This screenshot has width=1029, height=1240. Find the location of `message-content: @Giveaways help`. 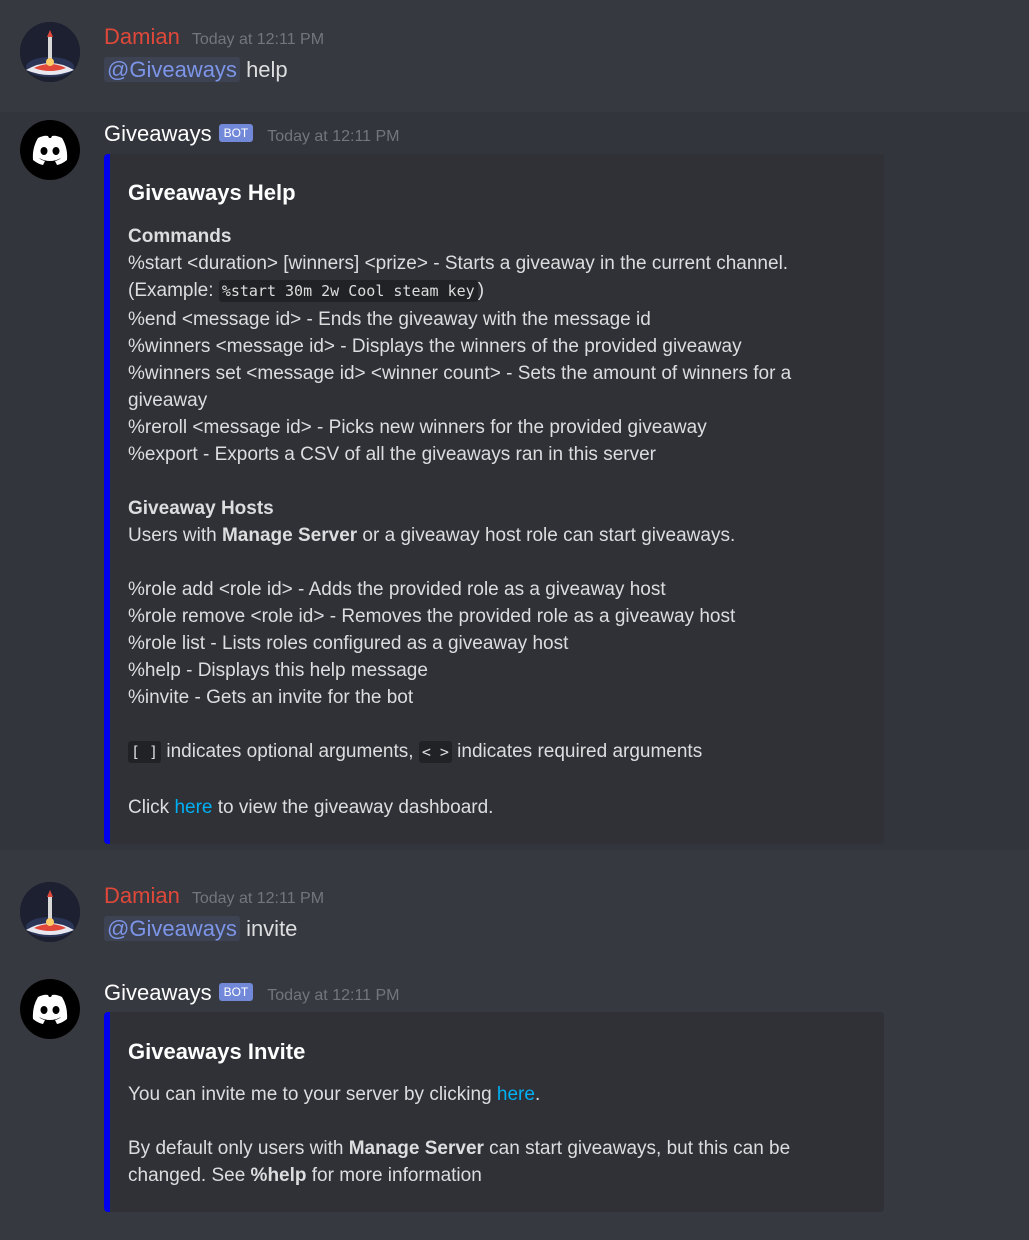

message-content: @Giveaways help is located at coordinates (196, 70).